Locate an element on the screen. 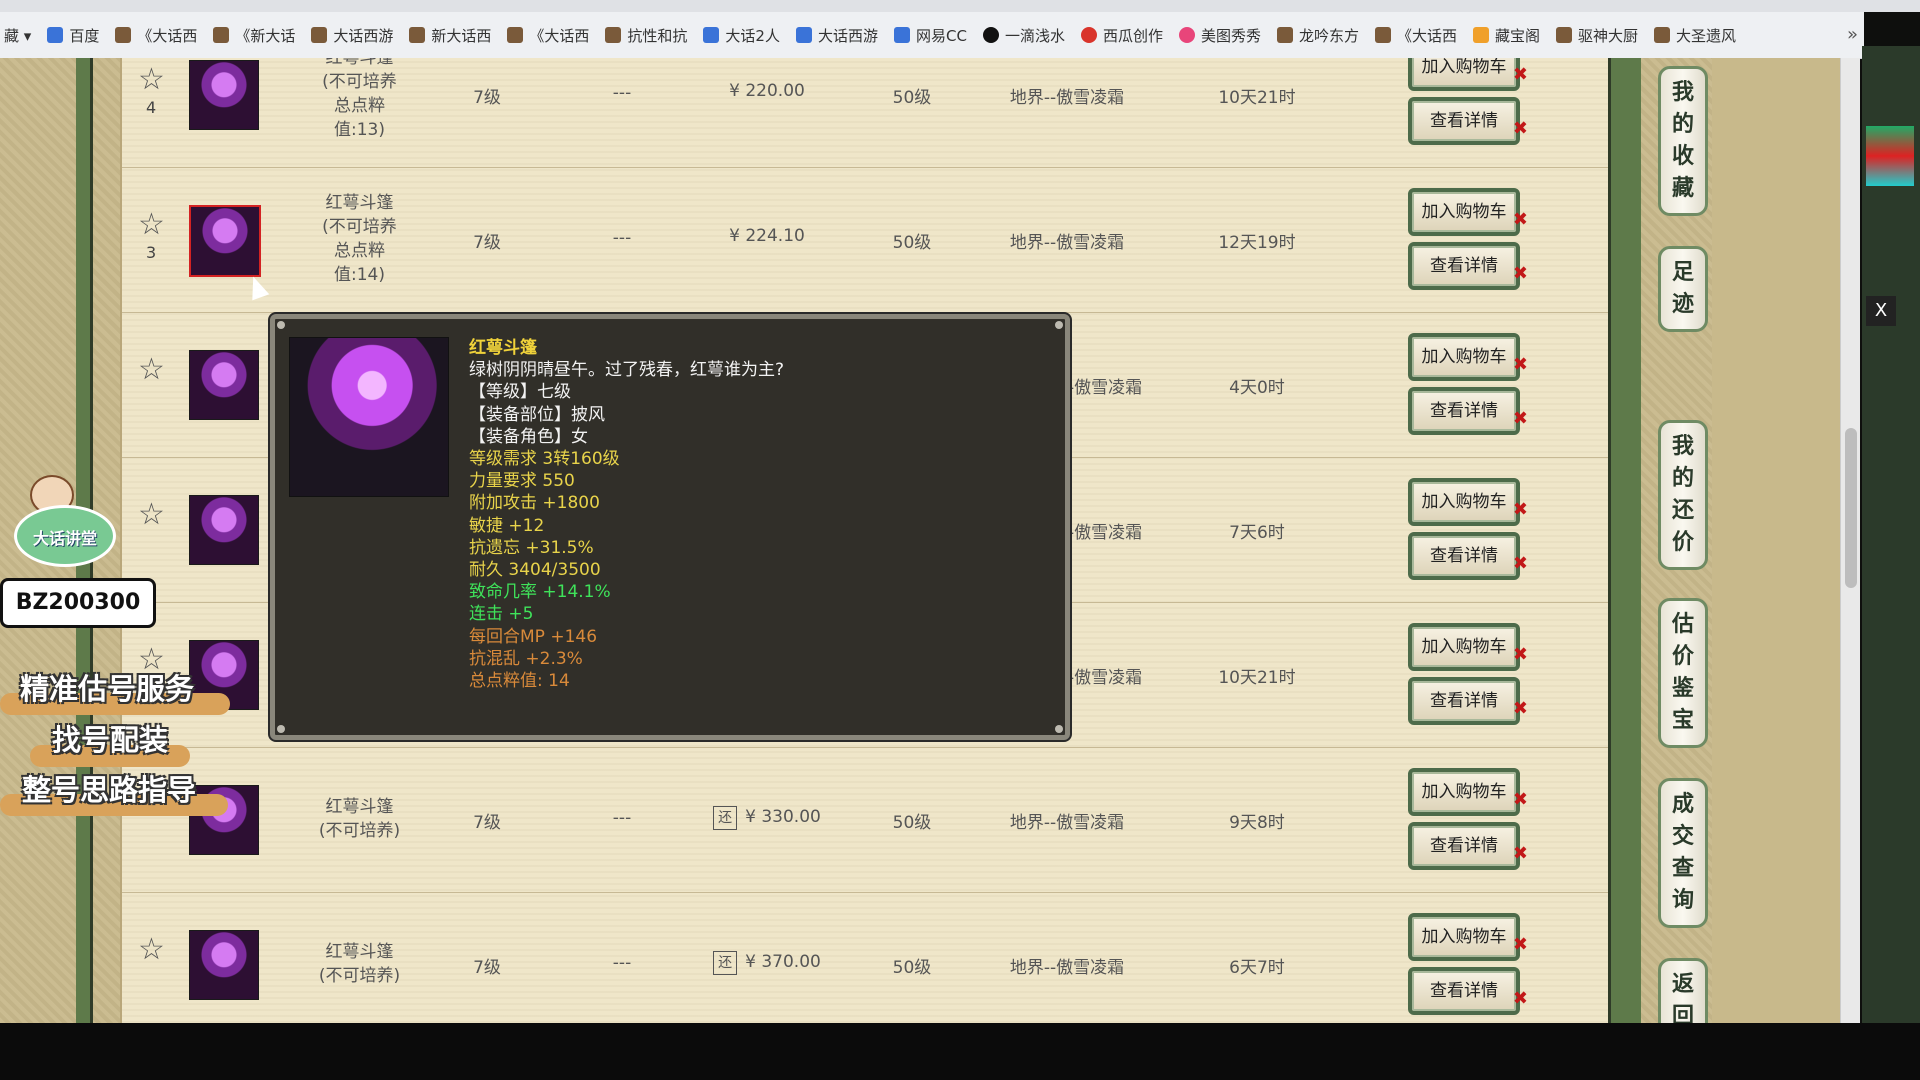 The image size is (1920, 1080). bookmark-item: 驱神大厨 is located at coordinates (1597, 35).